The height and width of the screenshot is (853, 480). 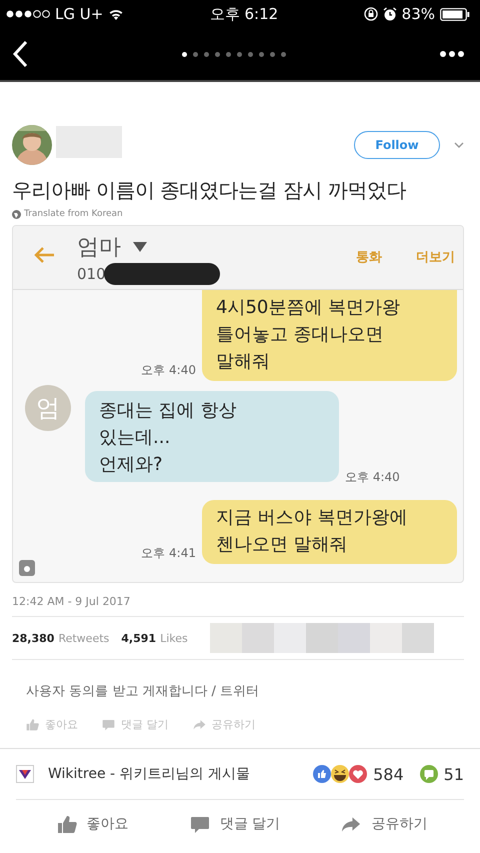 I want to click on likes-count: 4,591 Likes, so click(x=154, y=638).